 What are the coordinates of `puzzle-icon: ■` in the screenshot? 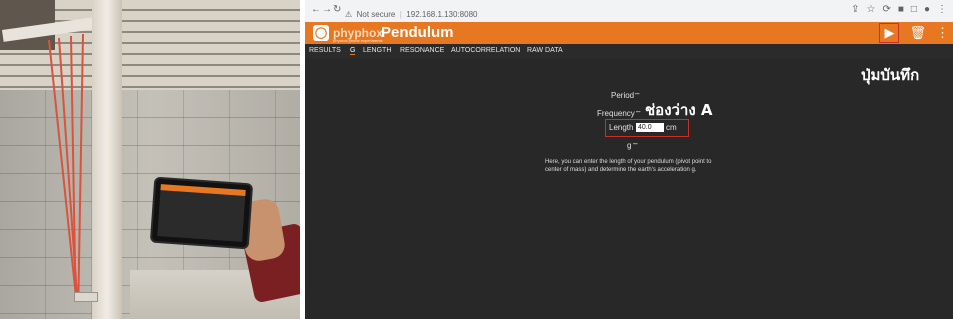 It's located at (901, 9).